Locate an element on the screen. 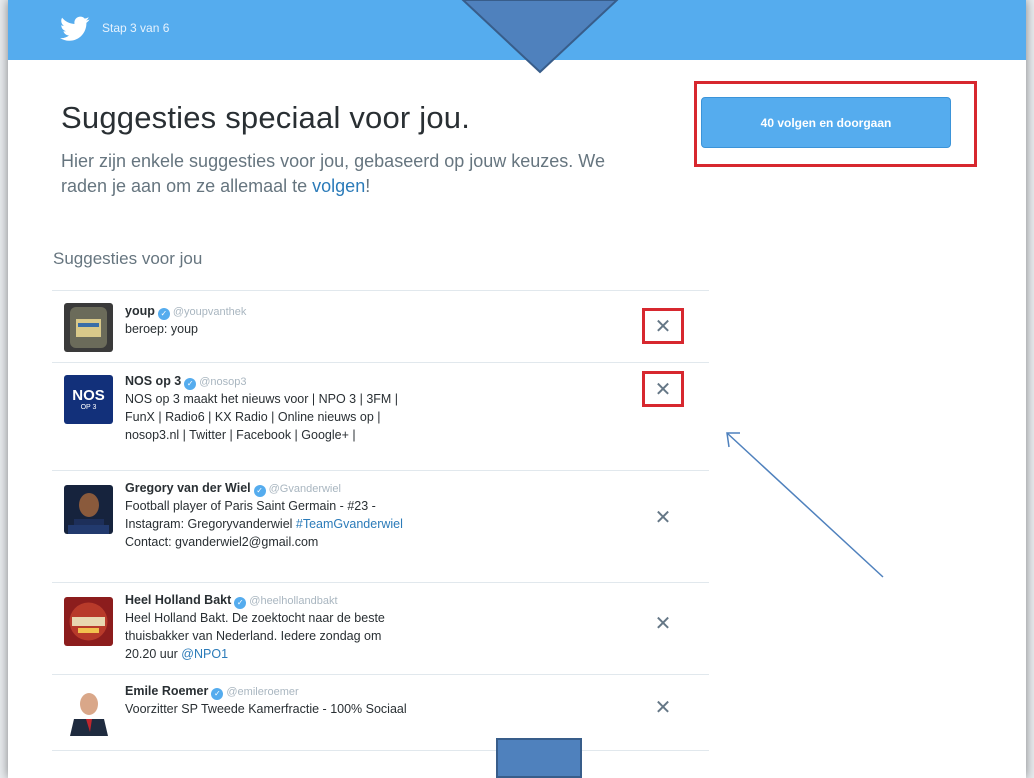 The width and height of the screenshot is (1034, 778). down-triangle-marker is located at coordinates (540, 37).